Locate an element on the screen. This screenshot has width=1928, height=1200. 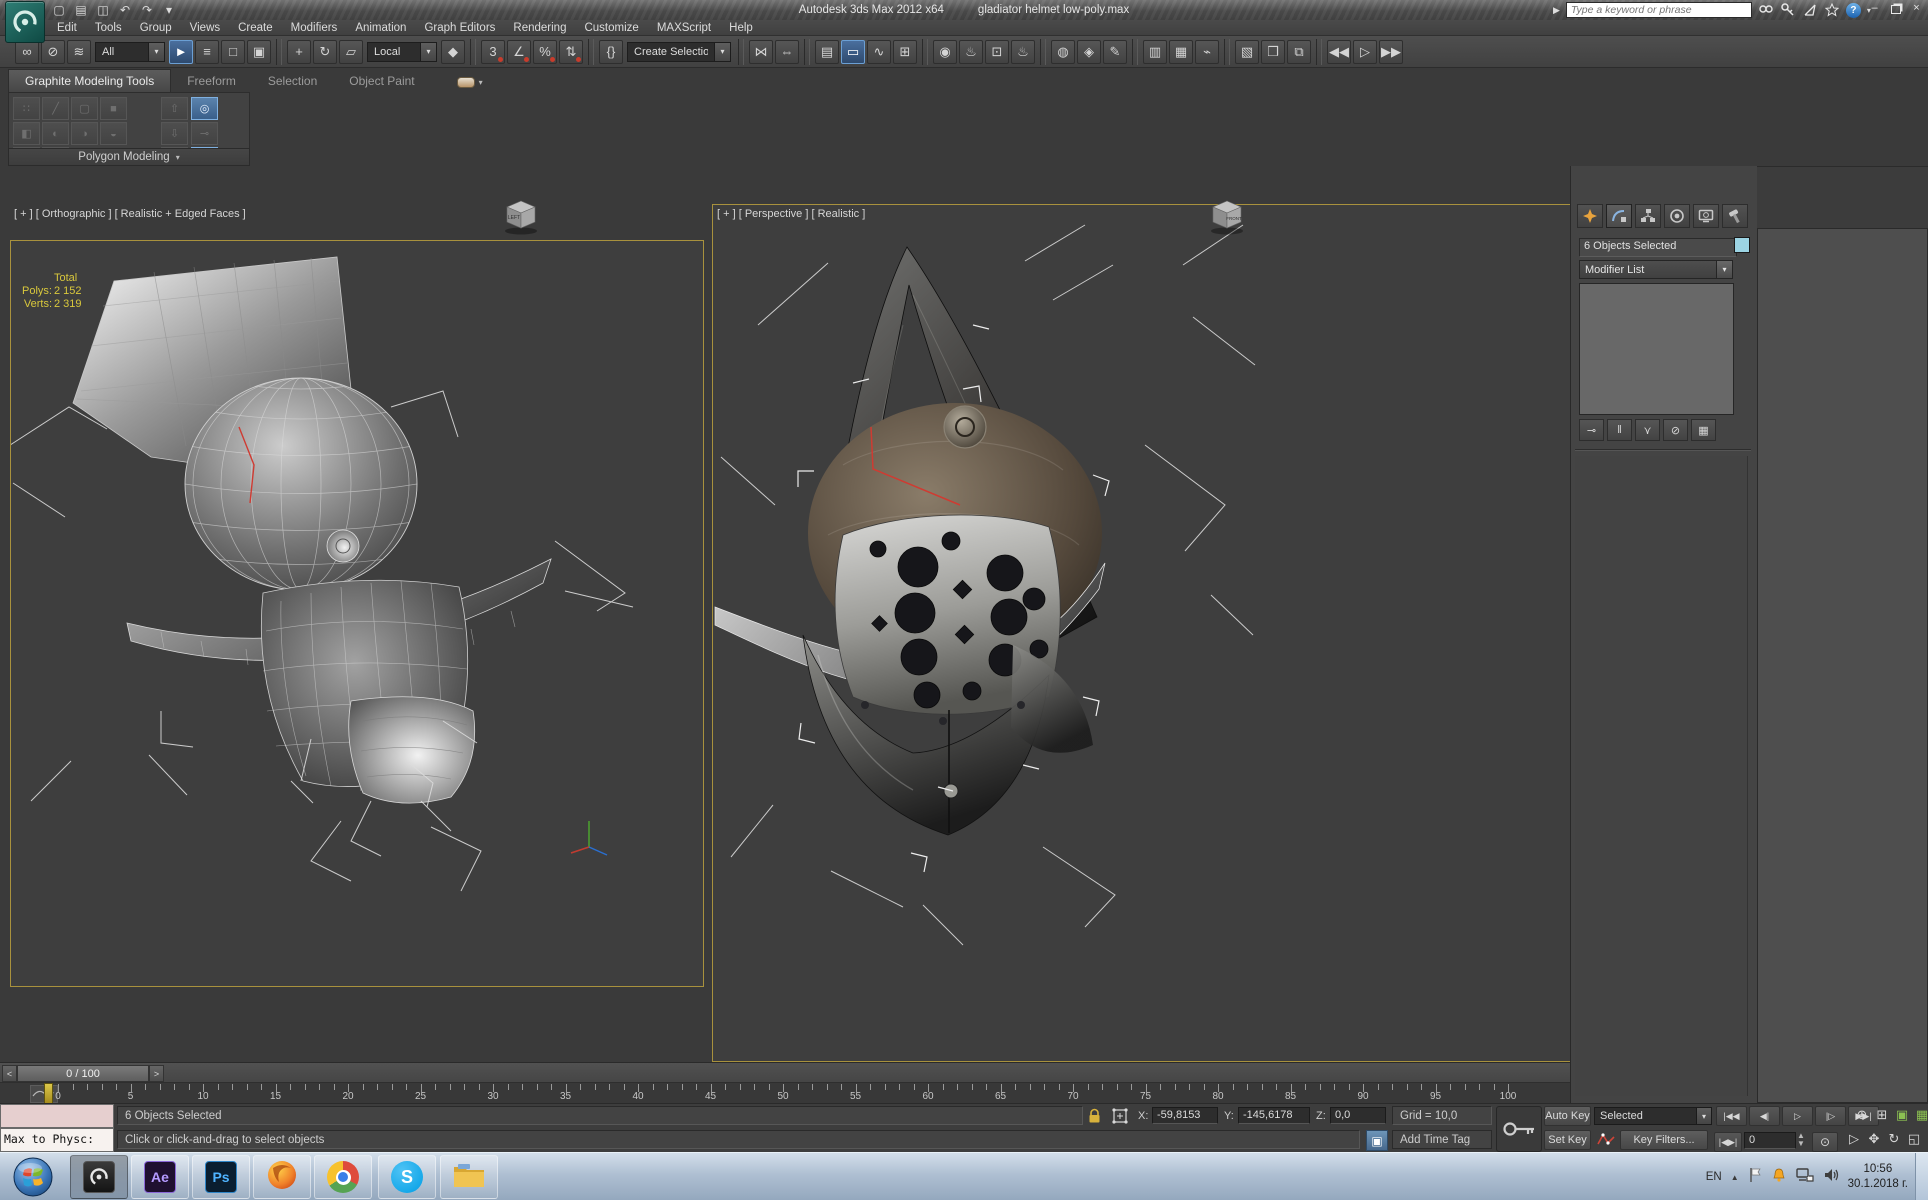
set-key-button: Set Key is located at coordinates (1567, 1140).